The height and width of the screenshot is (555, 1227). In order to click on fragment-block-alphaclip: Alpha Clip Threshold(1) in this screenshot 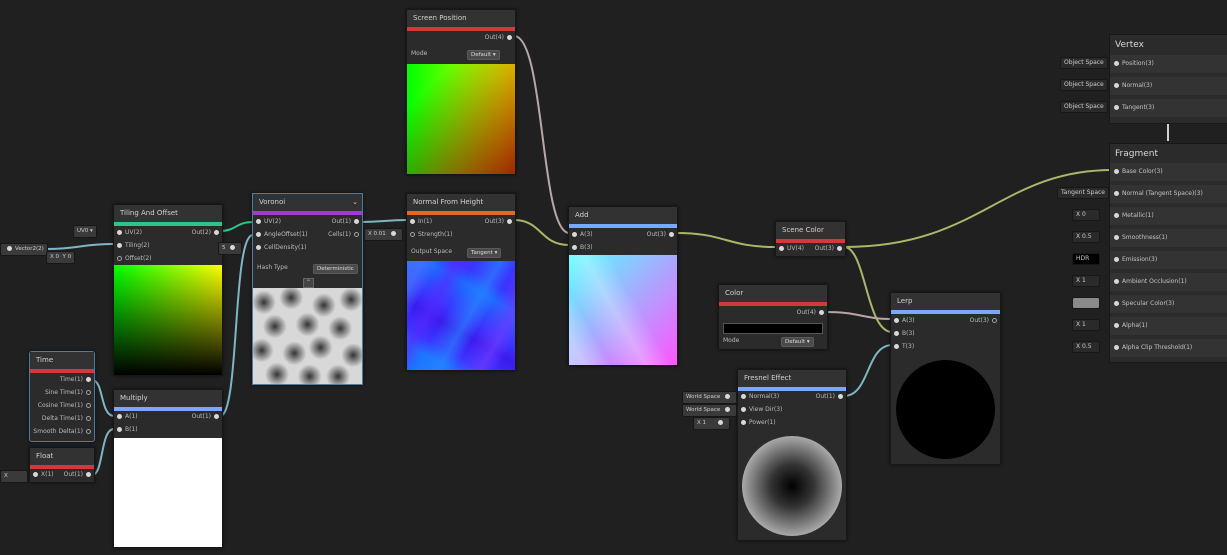, I will do `click(1168, 348)`.